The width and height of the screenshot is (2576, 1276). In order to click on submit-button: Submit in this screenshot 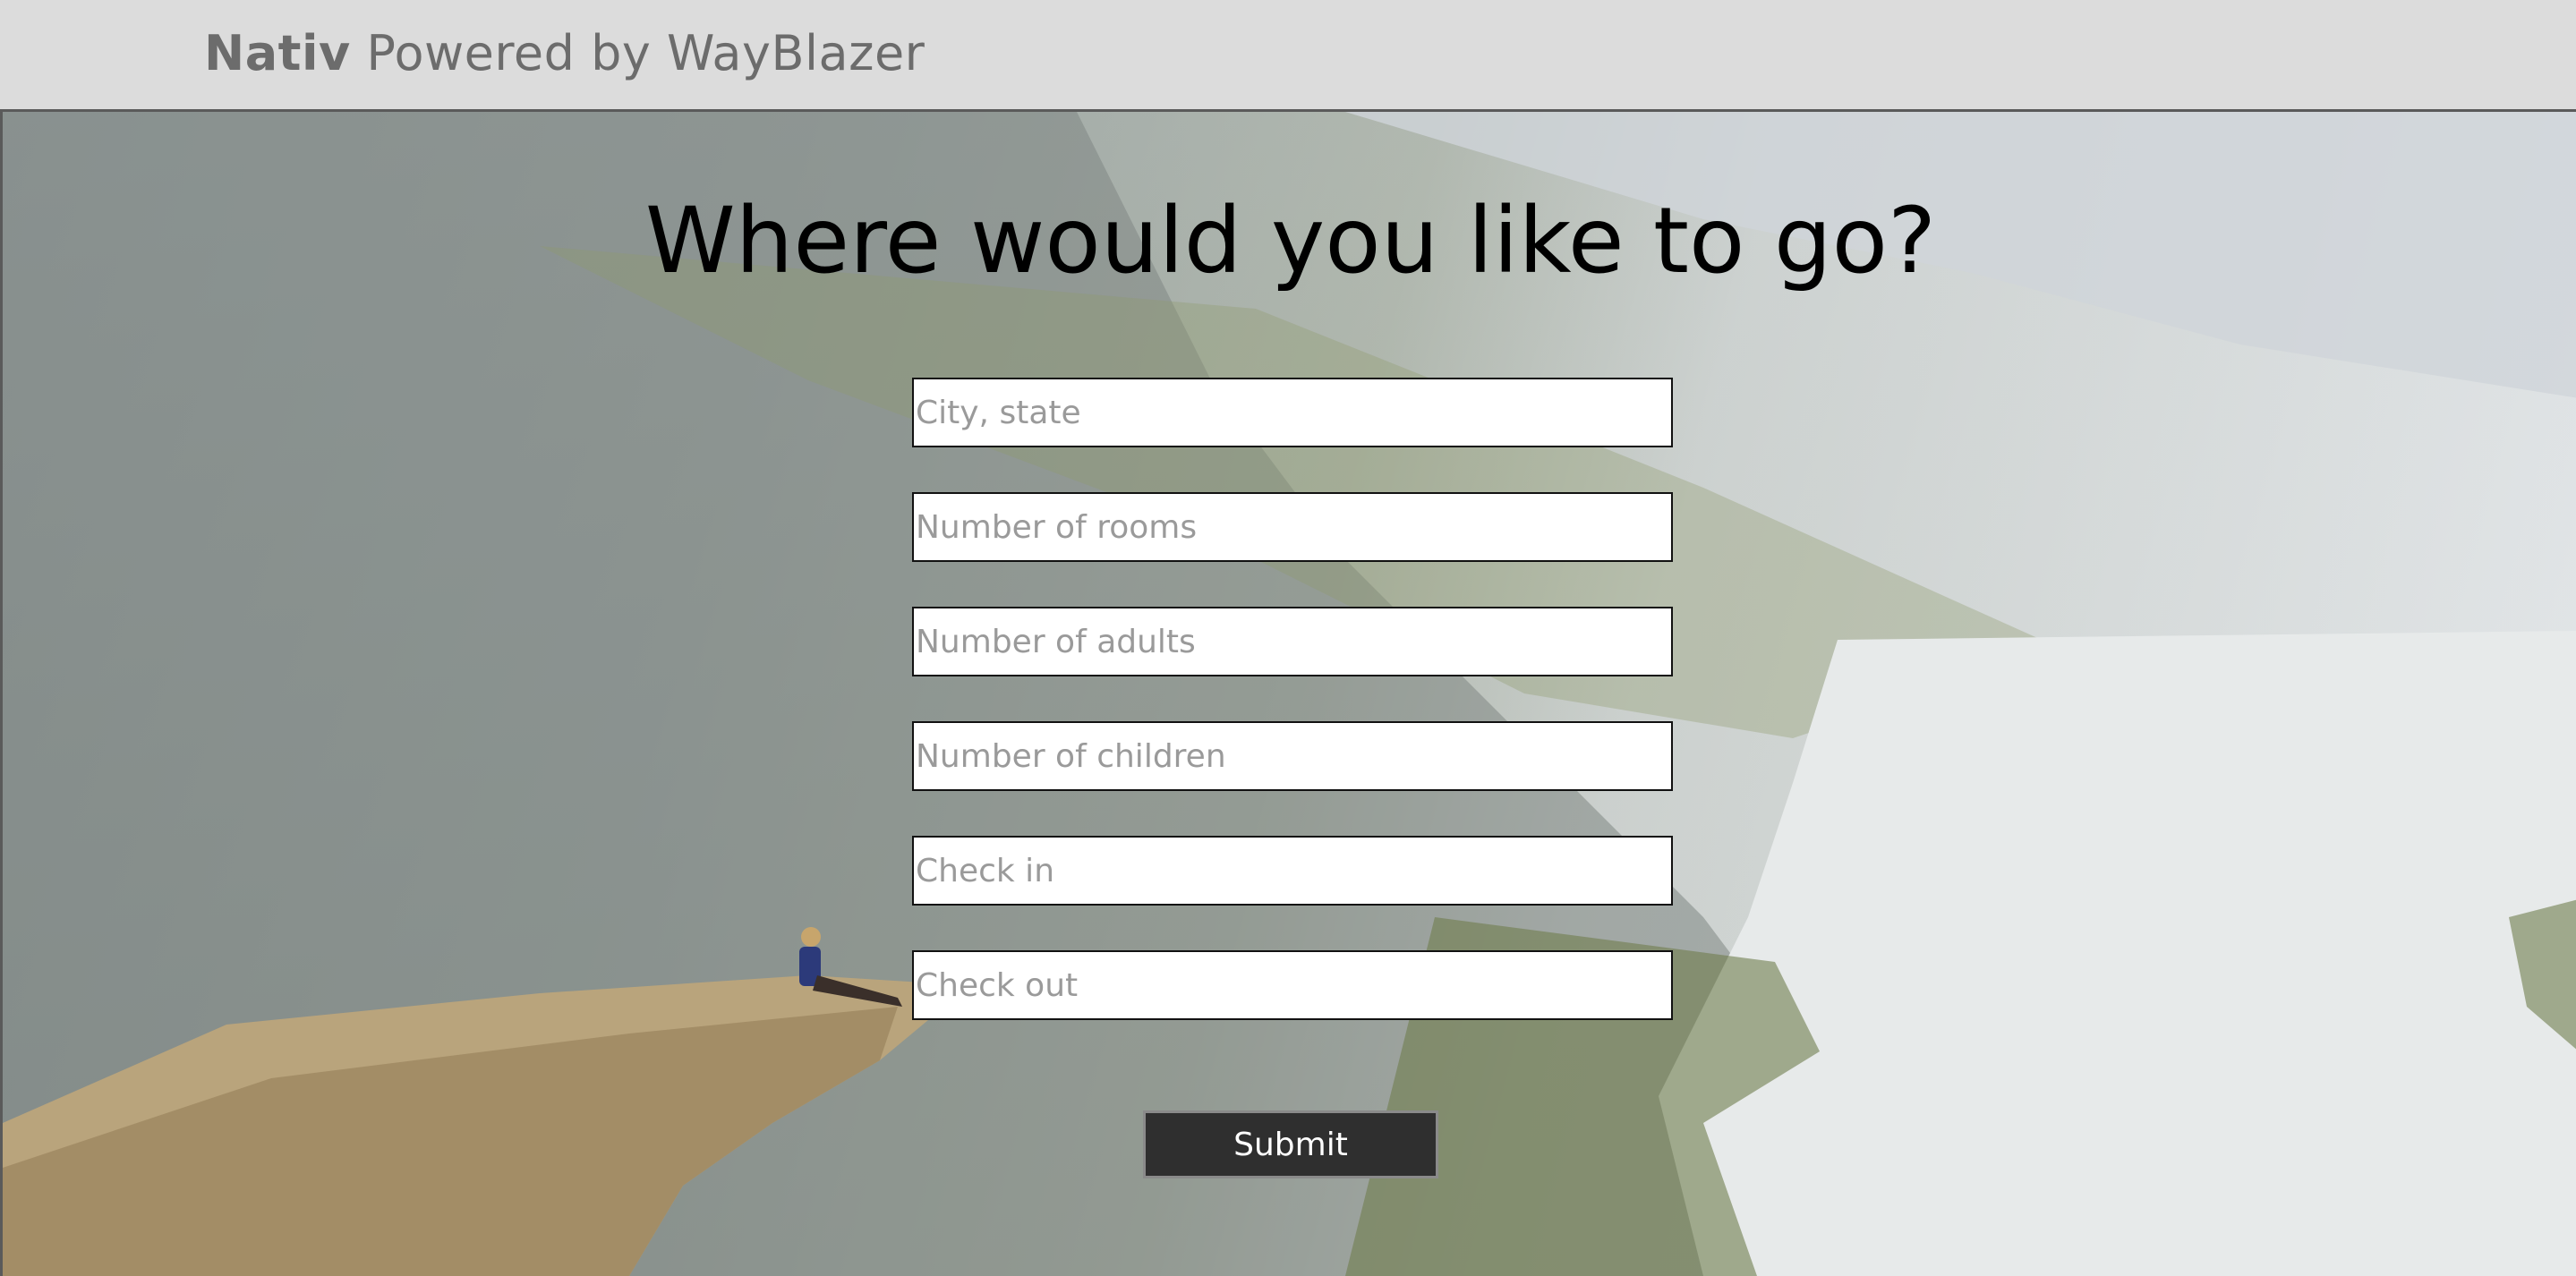, I will do `click(1290, 1144)`.